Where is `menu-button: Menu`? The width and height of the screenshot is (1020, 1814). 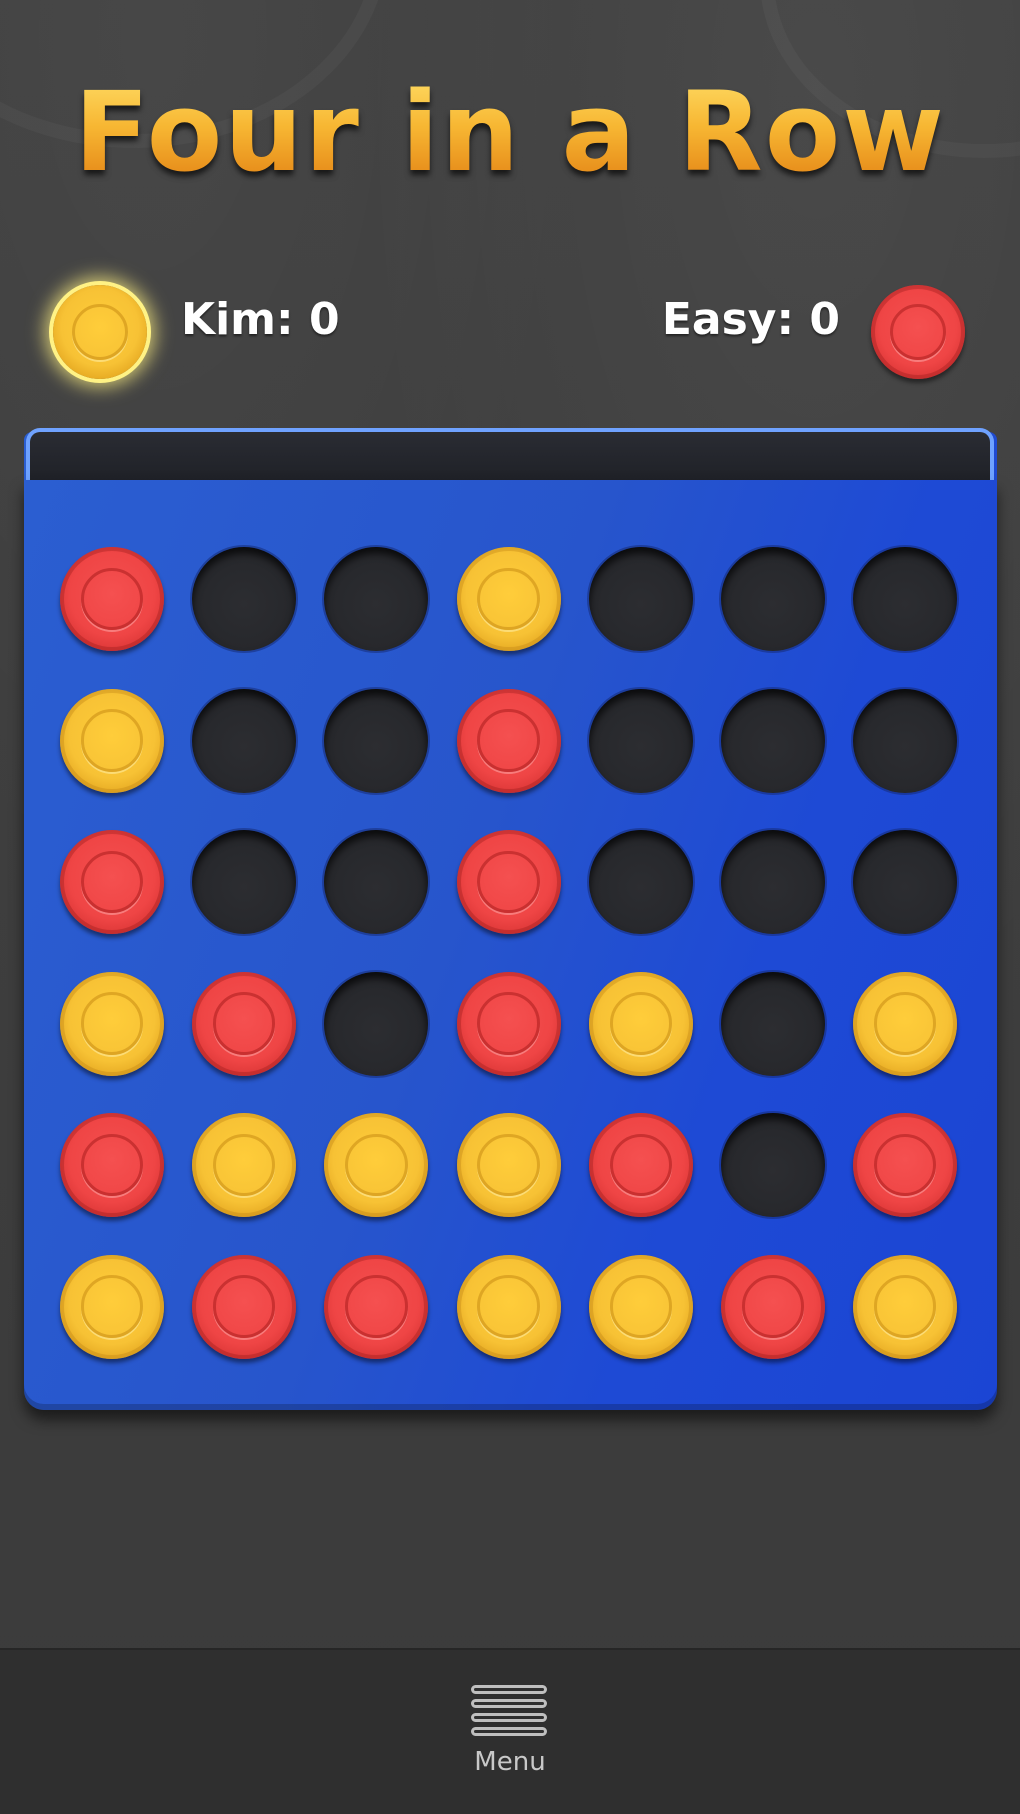
menu-button: Menu is located at coordinates (510, 1736).